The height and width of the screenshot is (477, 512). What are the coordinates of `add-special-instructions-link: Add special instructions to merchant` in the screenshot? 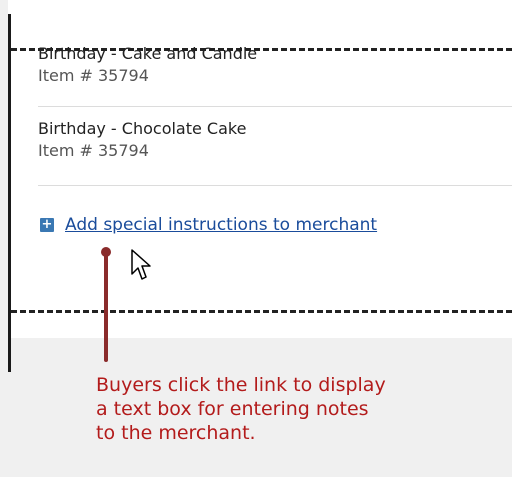 It's located at (221, 225).